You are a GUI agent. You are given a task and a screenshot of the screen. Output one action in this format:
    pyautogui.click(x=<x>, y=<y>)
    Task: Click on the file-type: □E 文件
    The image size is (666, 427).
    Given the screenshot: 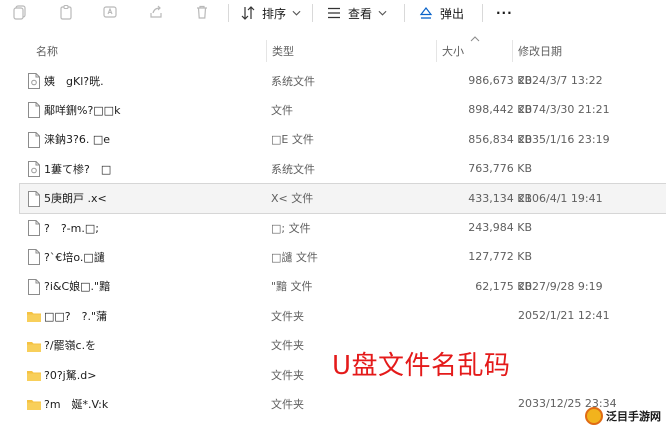 What is the action you would take?
    pyautogui.click(x=292, y=140)
    